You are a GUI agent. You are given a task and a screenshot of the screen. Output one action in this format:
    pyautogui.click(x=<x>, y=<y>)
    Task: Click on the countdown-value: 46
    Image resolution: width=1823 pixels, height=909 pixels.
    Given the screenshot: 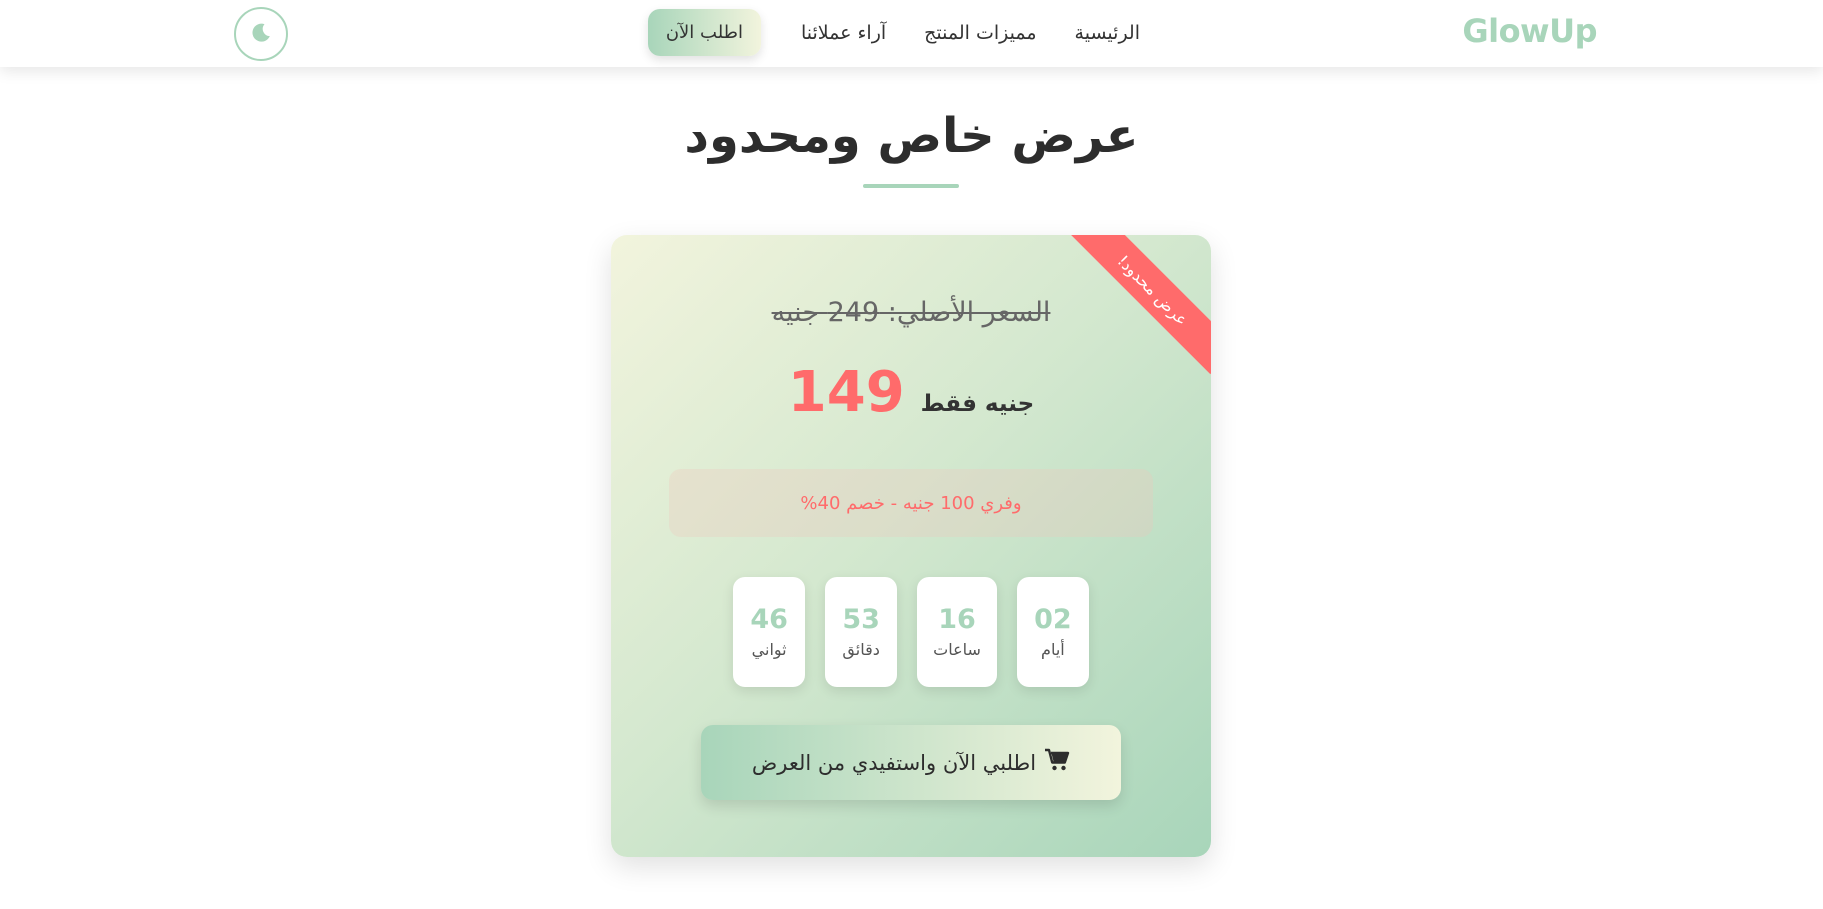 What is the action you would take?
    pyautogui.click(x=769, y=619)
    